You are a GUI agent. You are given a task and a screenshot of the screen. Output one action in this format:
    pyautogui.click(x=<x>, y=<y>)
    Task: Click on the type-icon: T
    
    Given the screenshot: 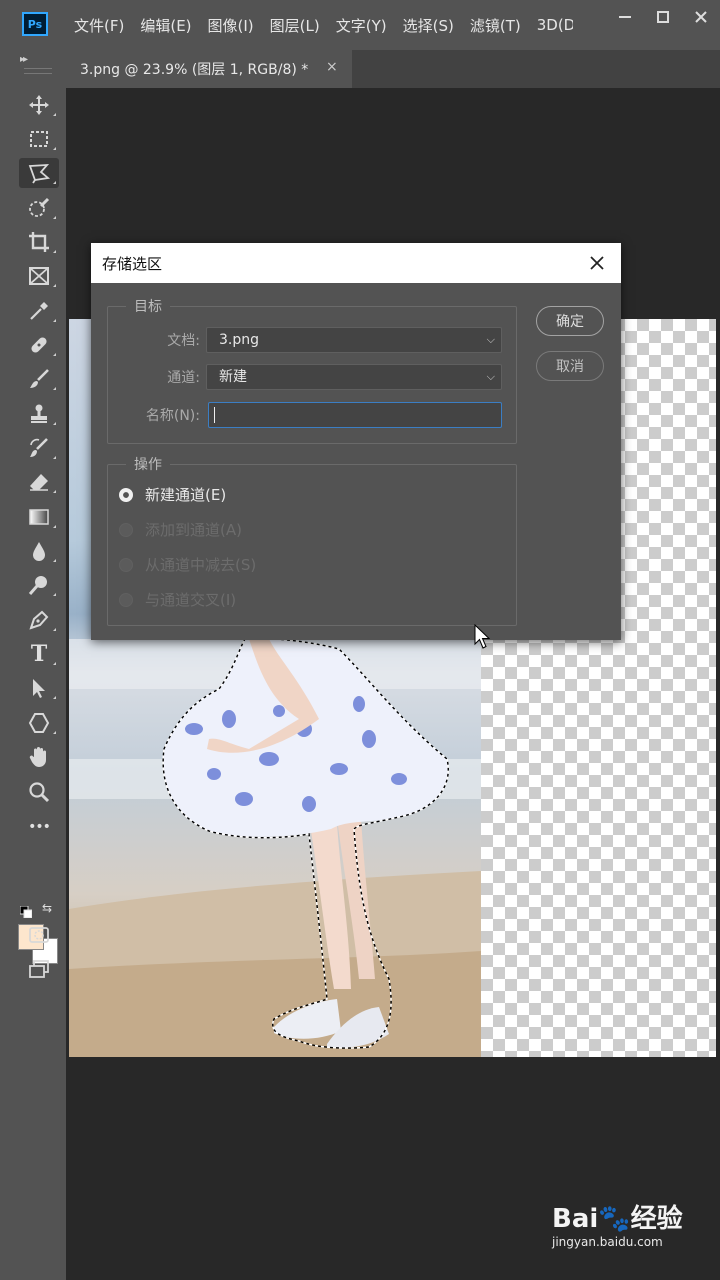 What is the action you would take?
    pyautogui.click(x=39, y=654)
    